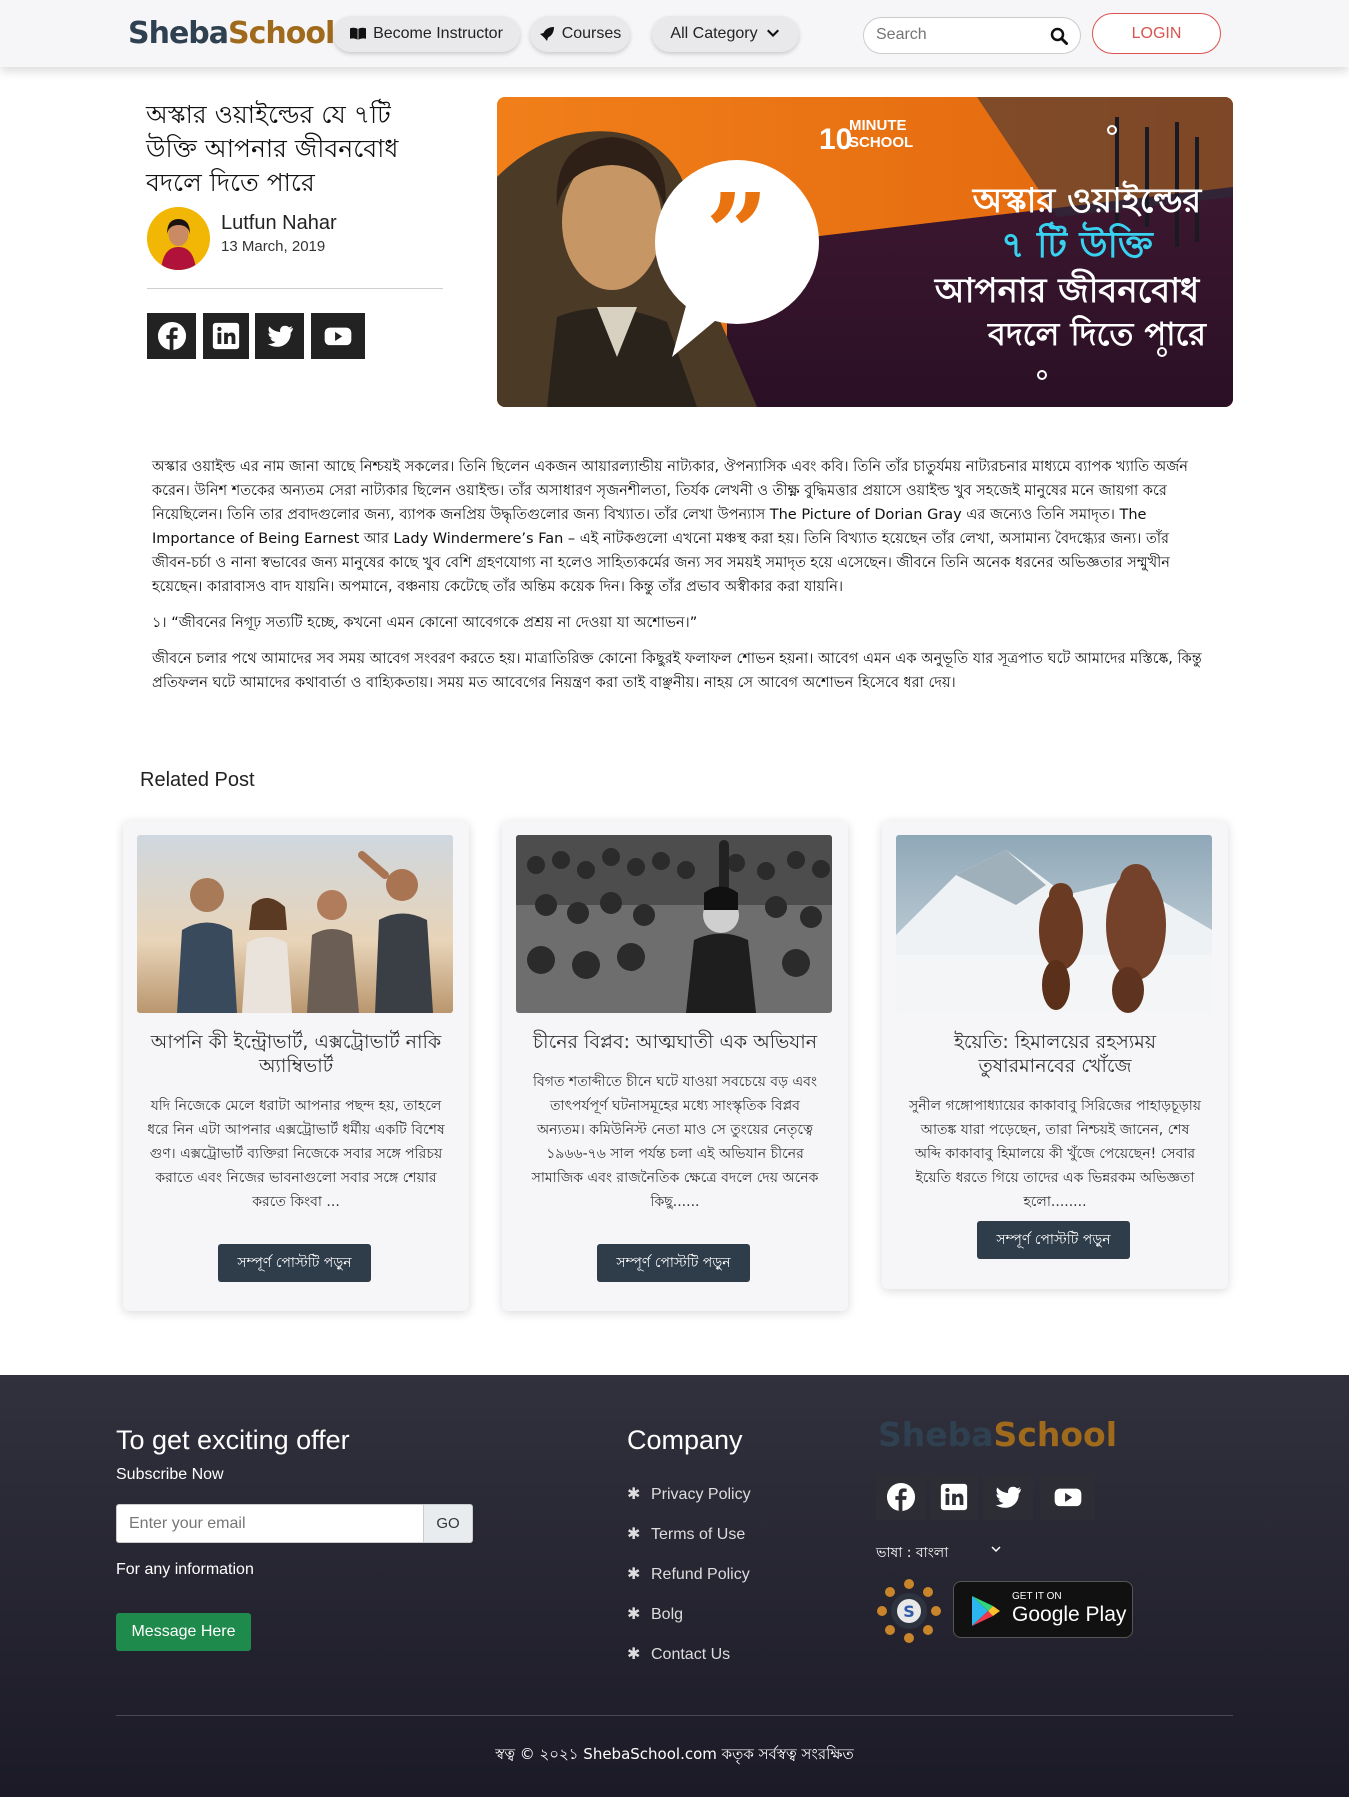 This screenshot has width=1349, height=1797. I want to click on all-category-dropdown: All Category, so click(725, 34).